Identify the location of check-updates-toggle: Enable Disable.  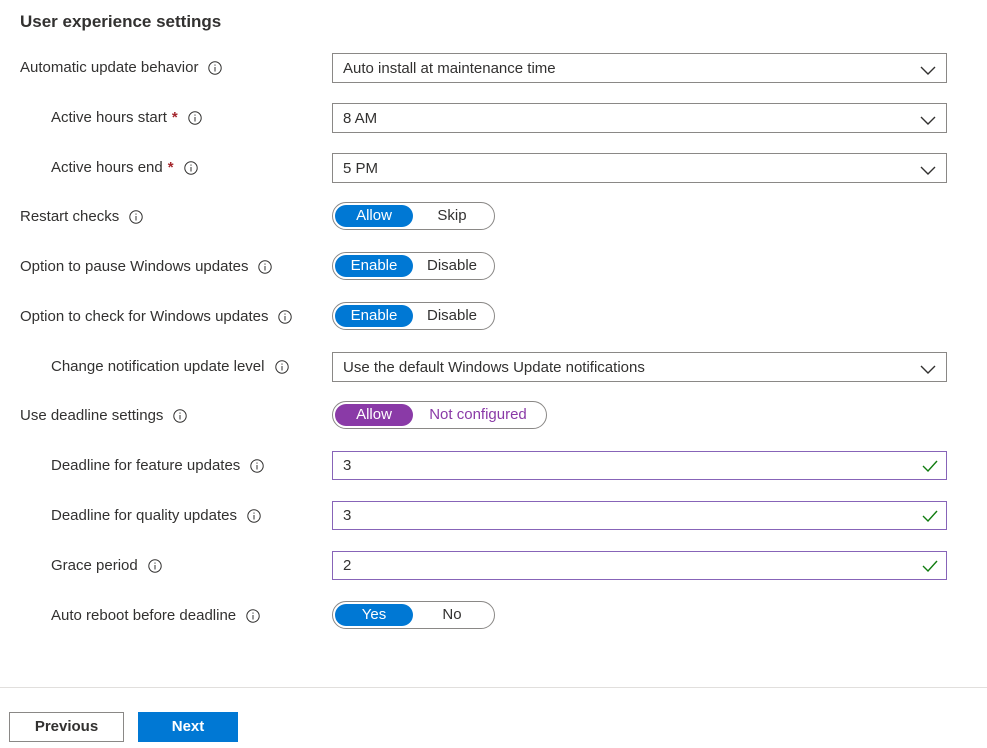
(413, 316).